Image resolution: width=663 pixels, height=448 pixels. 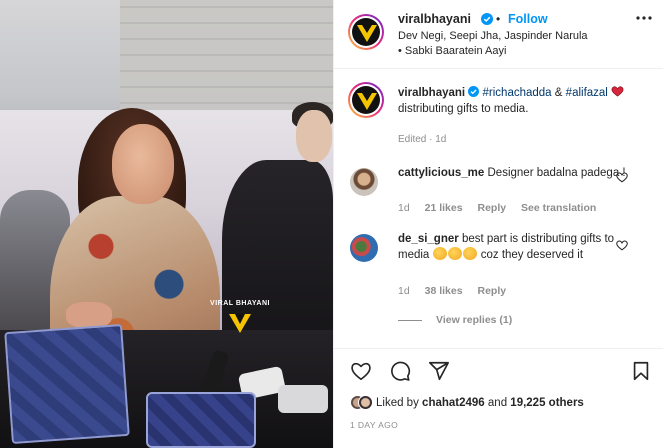 What do you see at coordinates (89, 315) in the screenshot?
I see `media-hand` at bounding box center [89, 315].